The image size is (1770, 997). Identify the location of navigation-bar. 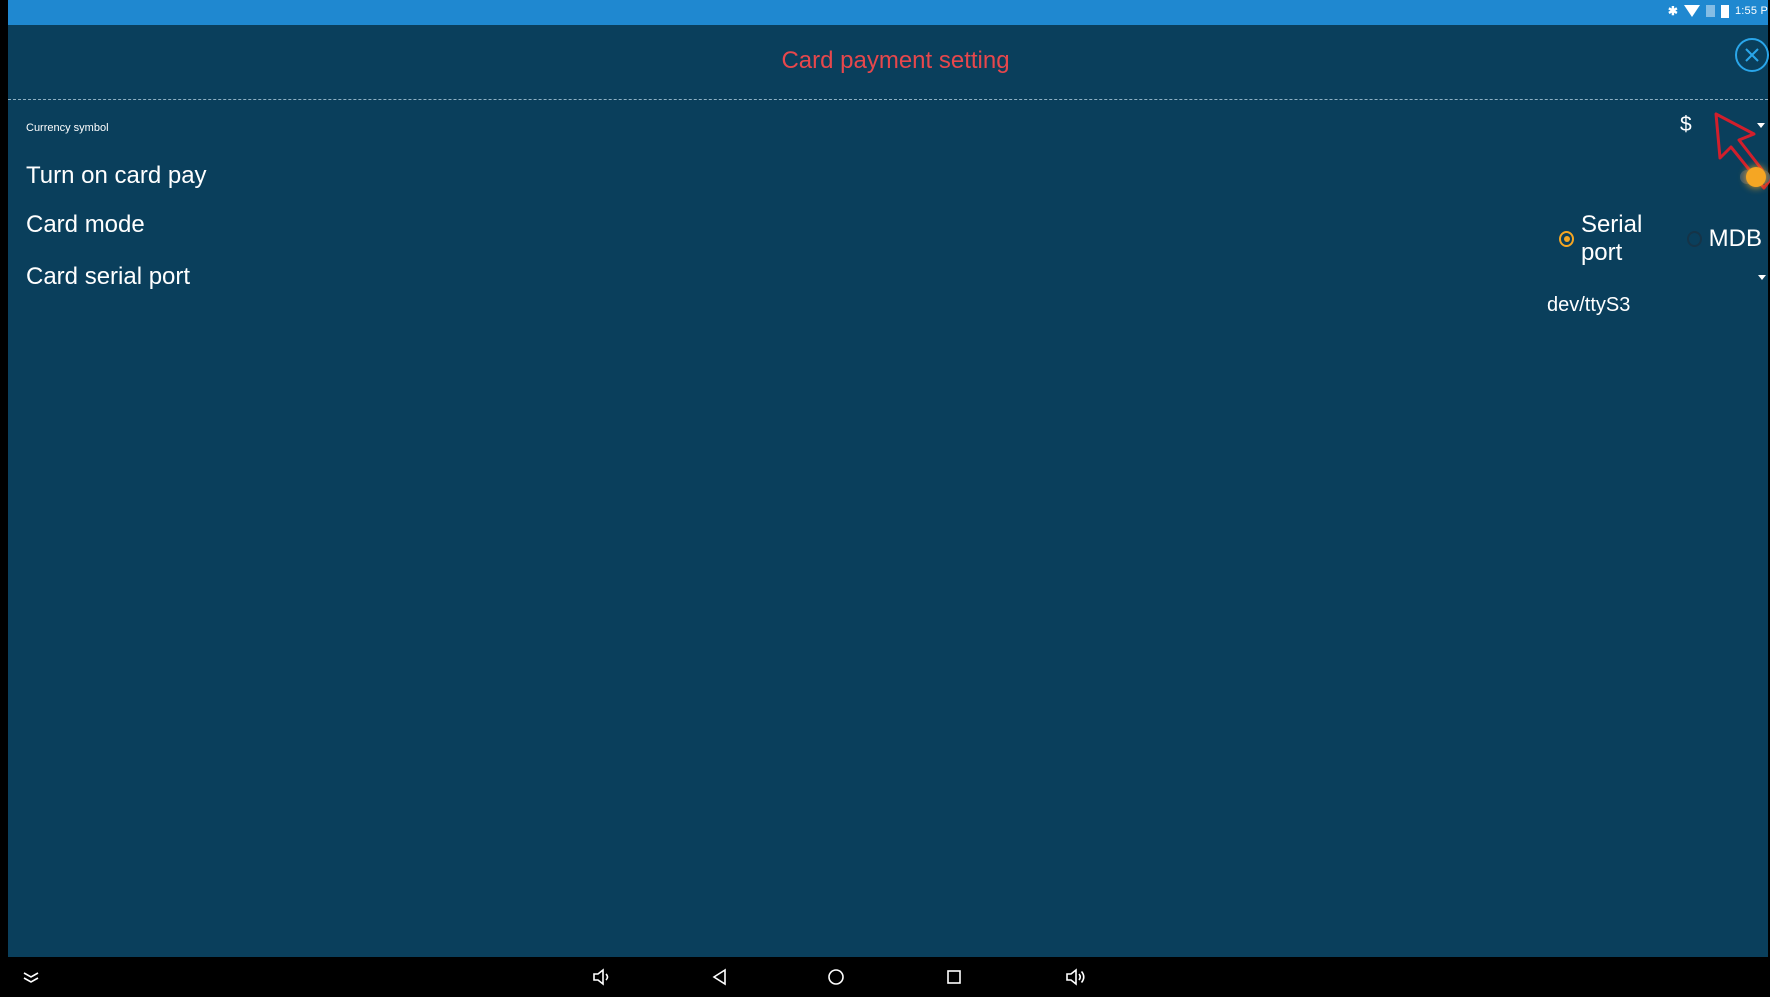
(888, 977).